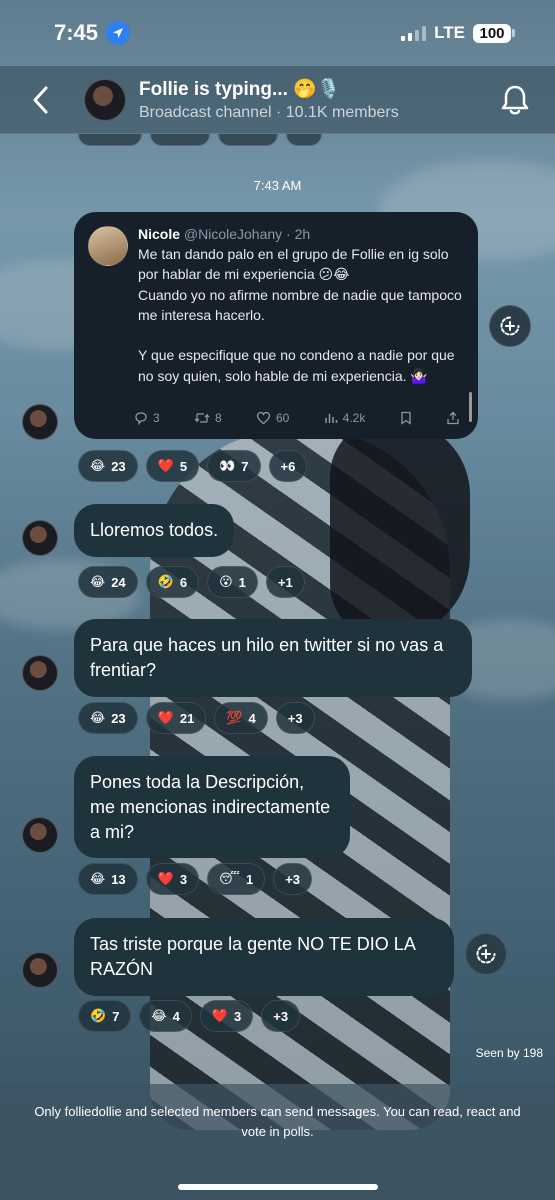 This screenshot has width=555, height=1200. What do you see at coordinates (105, 1016) in the screenshot?
I see `reaction-chip: 🤣 7` at bounding box center [105, 1016].